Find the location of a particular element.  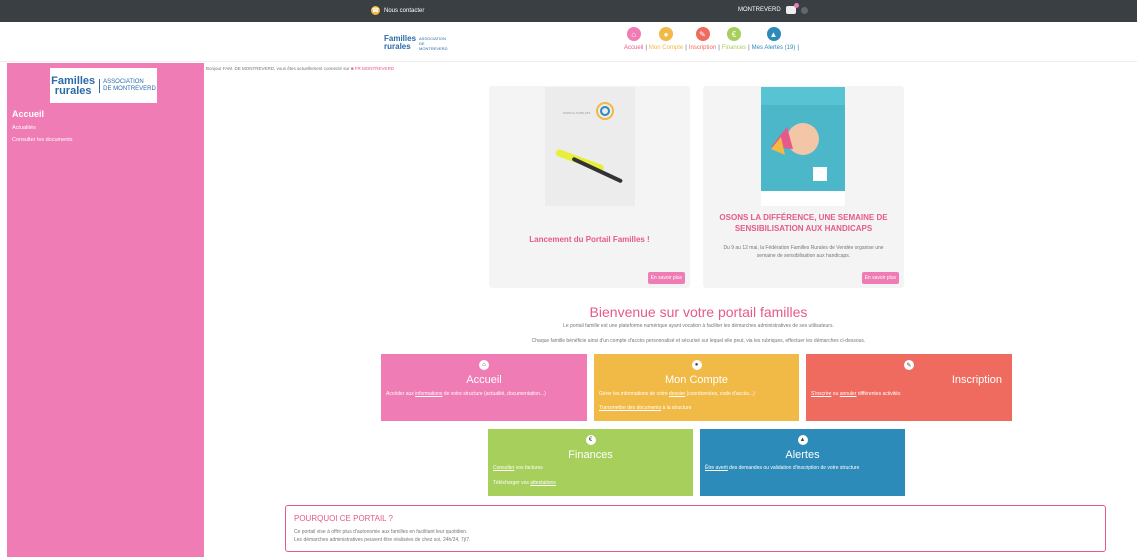

phone-icon: ☎ is located at coordinates (375, 10).